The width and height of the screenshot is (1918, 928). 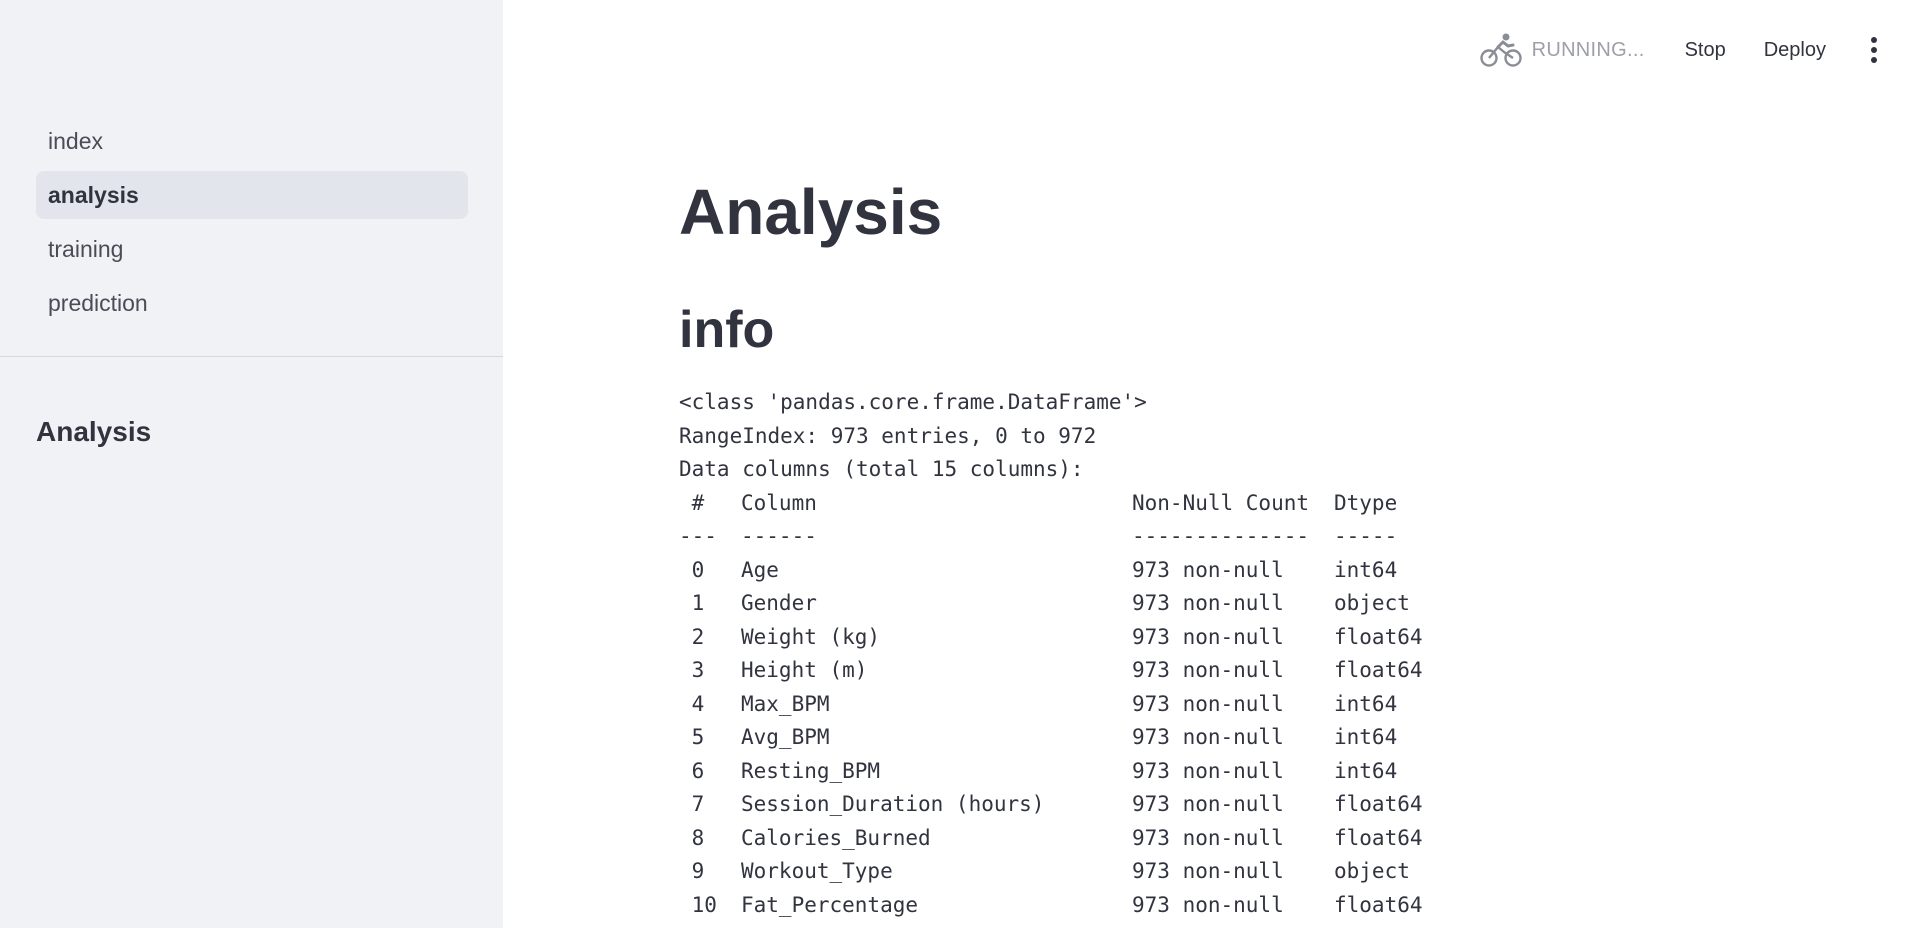 What do you see at coordinates (252, 195) in the screenshot?
I see `sidebar-item-analysis: analysis` at bounding box center [252, 195].